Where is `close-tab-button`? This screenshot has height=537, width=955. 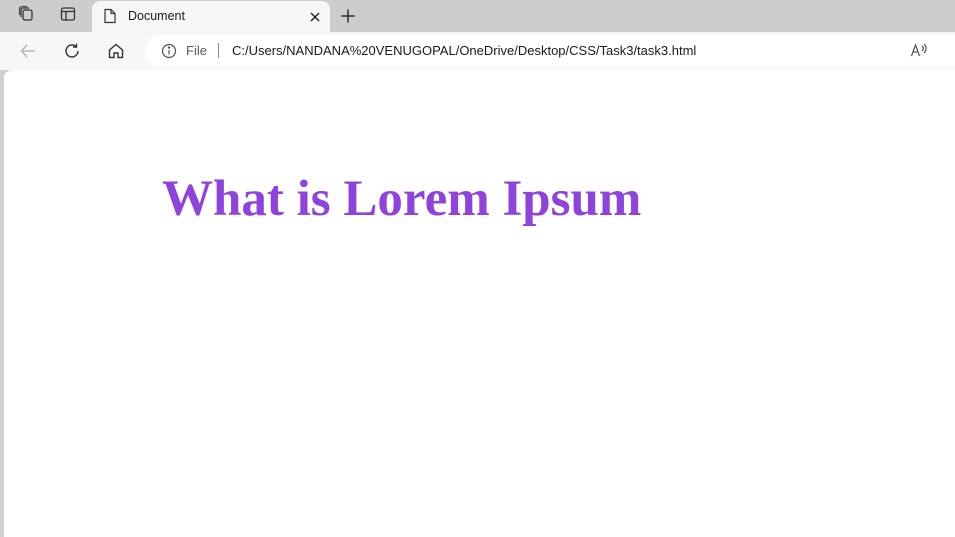 close-tab-button is located at coordinates (315, 17).